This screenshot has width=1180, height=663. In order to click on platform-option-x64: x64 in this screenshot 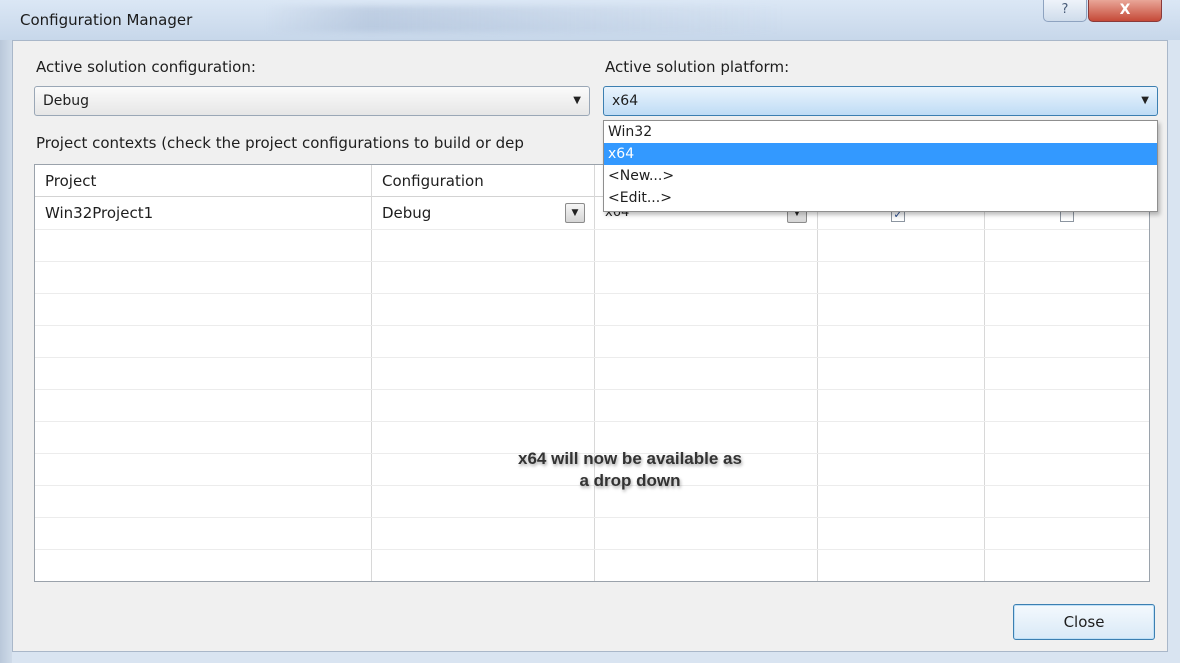, I will do `click(880, 154)`.